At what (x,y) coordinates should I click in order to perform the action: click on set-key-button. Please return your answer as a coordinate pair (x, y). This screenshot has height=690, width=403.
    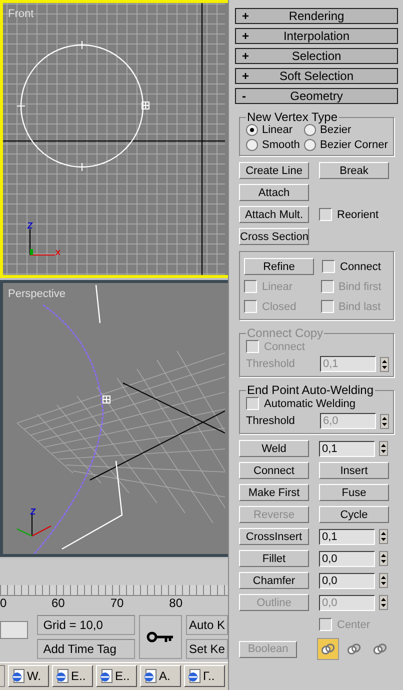
    Looking at the image, I should click on (160, 636).